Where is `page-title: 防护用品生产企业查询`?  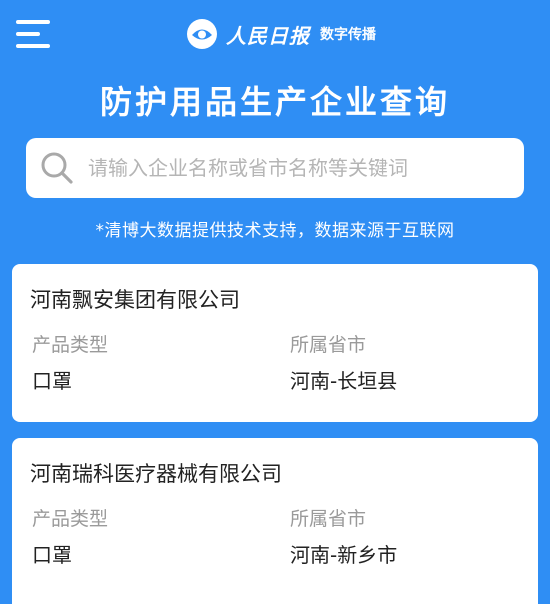 page-title: 防护用品生产企业查询 is located at coordinates (274, 102).